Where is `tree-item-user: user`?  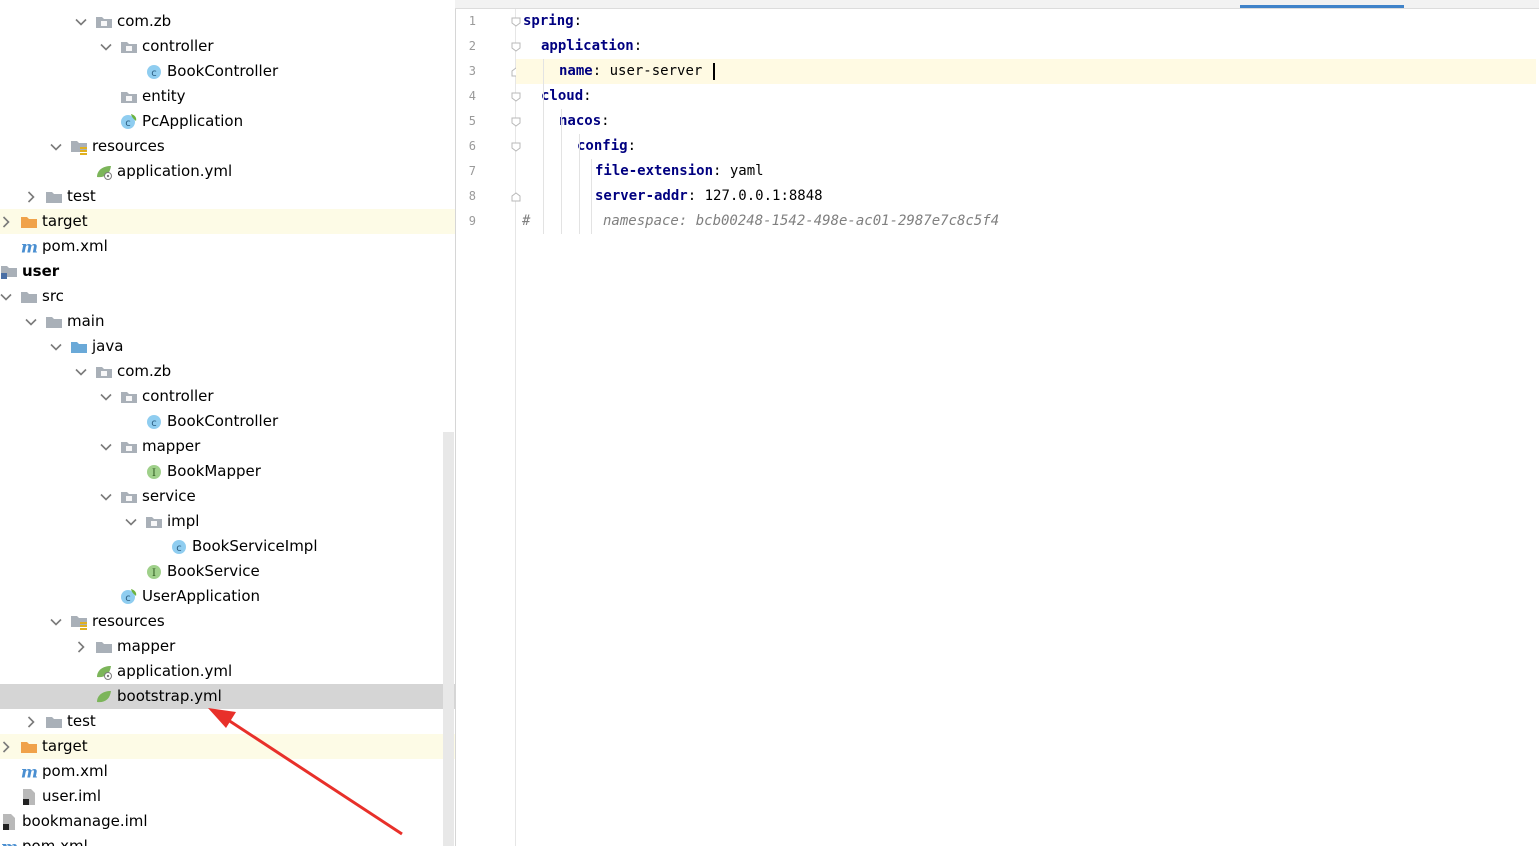 tree-item-user: user is located at coordinates (227, 271).